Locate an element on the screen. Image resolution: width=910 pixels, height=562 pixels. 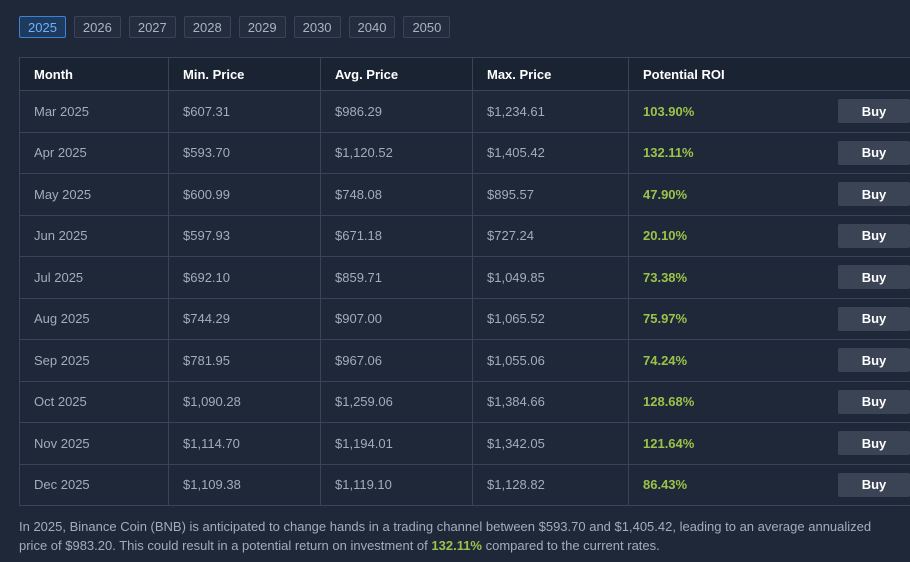
table-row: May 2025 $600.99 $748.08 $895.57 47.90% Buy is located at coordinates (465, 194).